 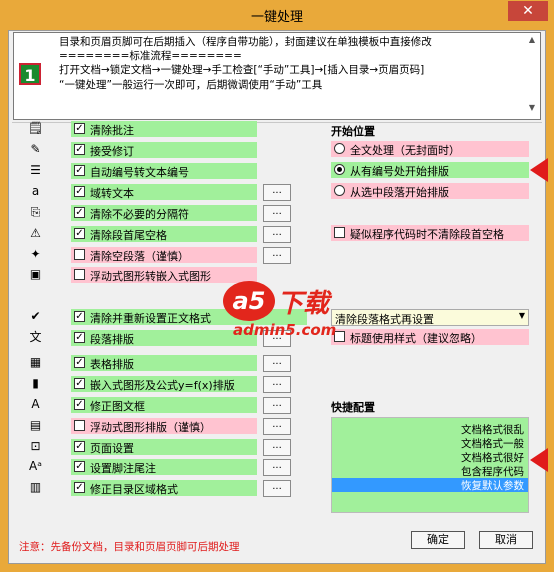 I want to click on radio-label: 从选中段落开始排版, so click(x=399, y=192).